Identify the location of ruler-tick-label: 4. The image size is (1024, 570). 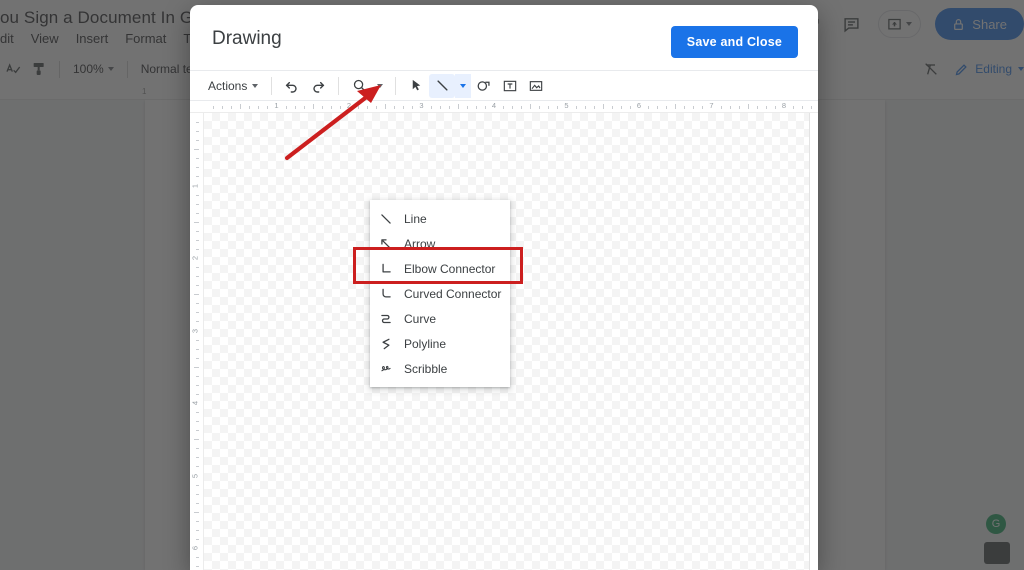
(494, 105).